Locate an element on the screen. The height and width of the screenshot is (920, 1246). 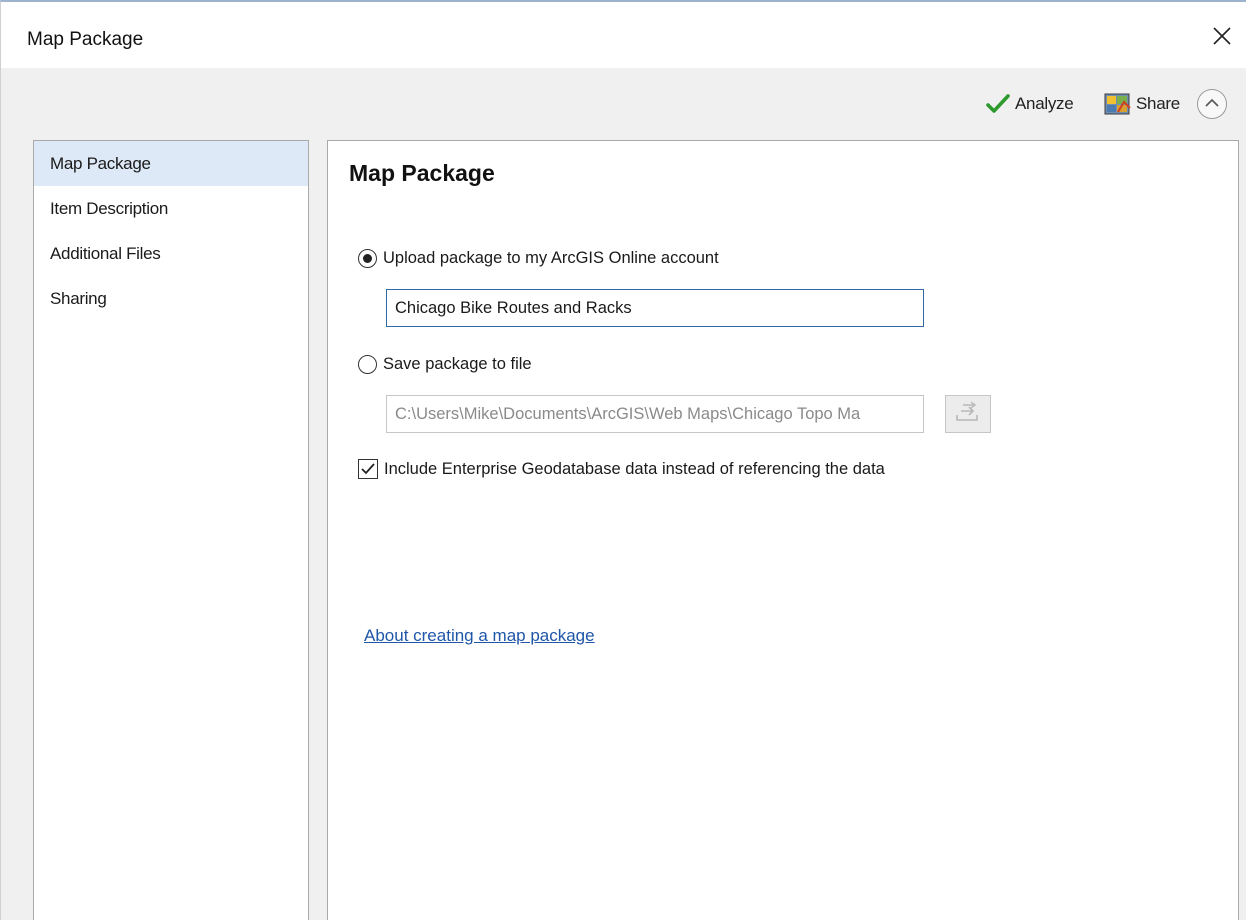
collapse-button is located at coordinates (1212, 104).